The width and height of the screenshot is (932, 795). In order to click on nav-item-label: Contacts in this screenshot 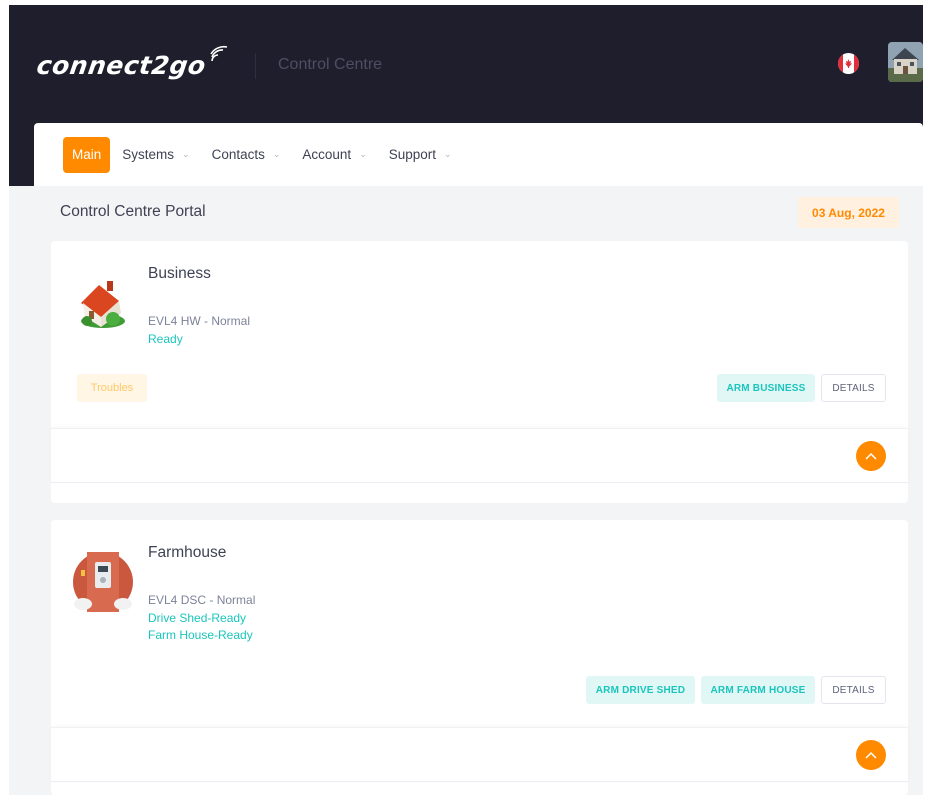, I will do `click(238, 154)`.